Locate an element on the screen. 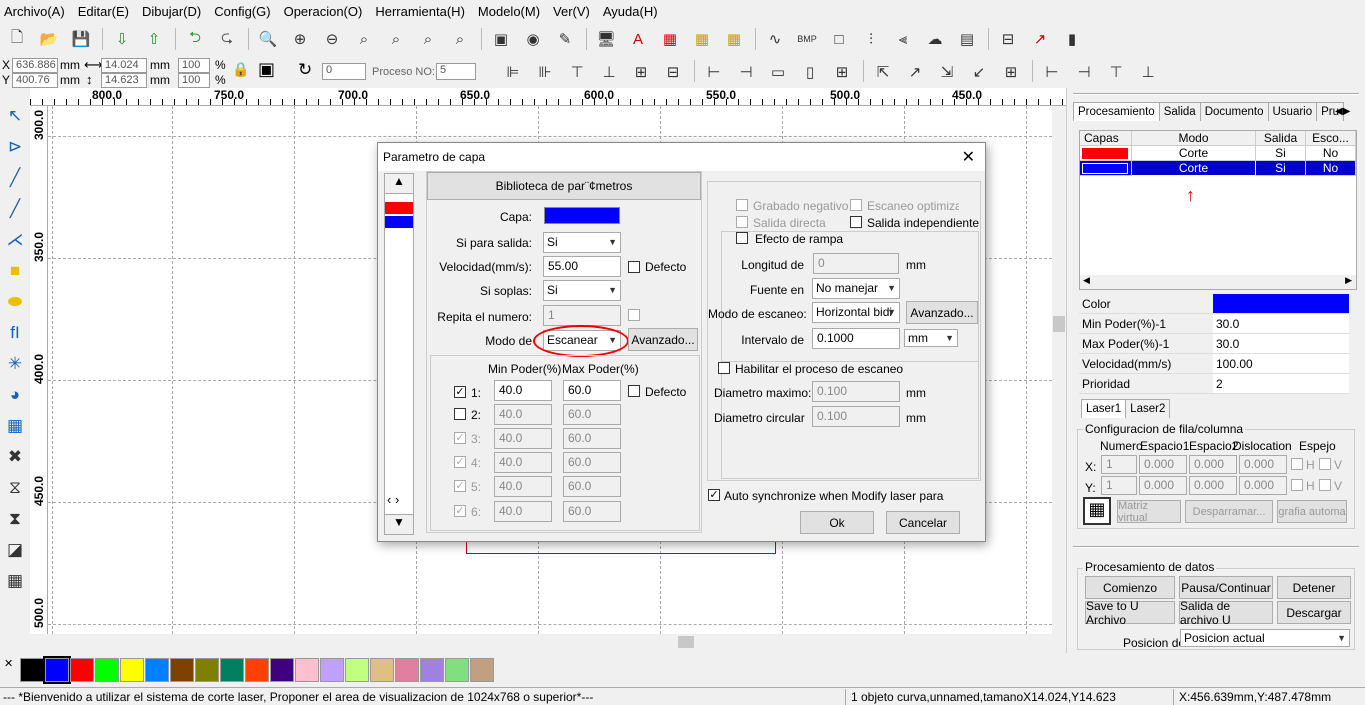 This screenshot has width=1365, height=705. ruler-icon: ▮ is located at coordinates (1072, 39).